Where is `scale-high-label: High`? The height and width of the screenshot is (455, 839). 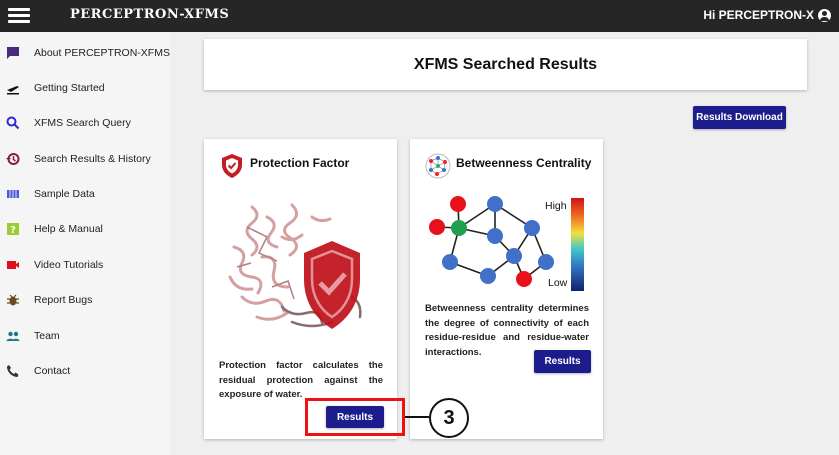
scale-high-label: High is located at coordinates (556, 206).